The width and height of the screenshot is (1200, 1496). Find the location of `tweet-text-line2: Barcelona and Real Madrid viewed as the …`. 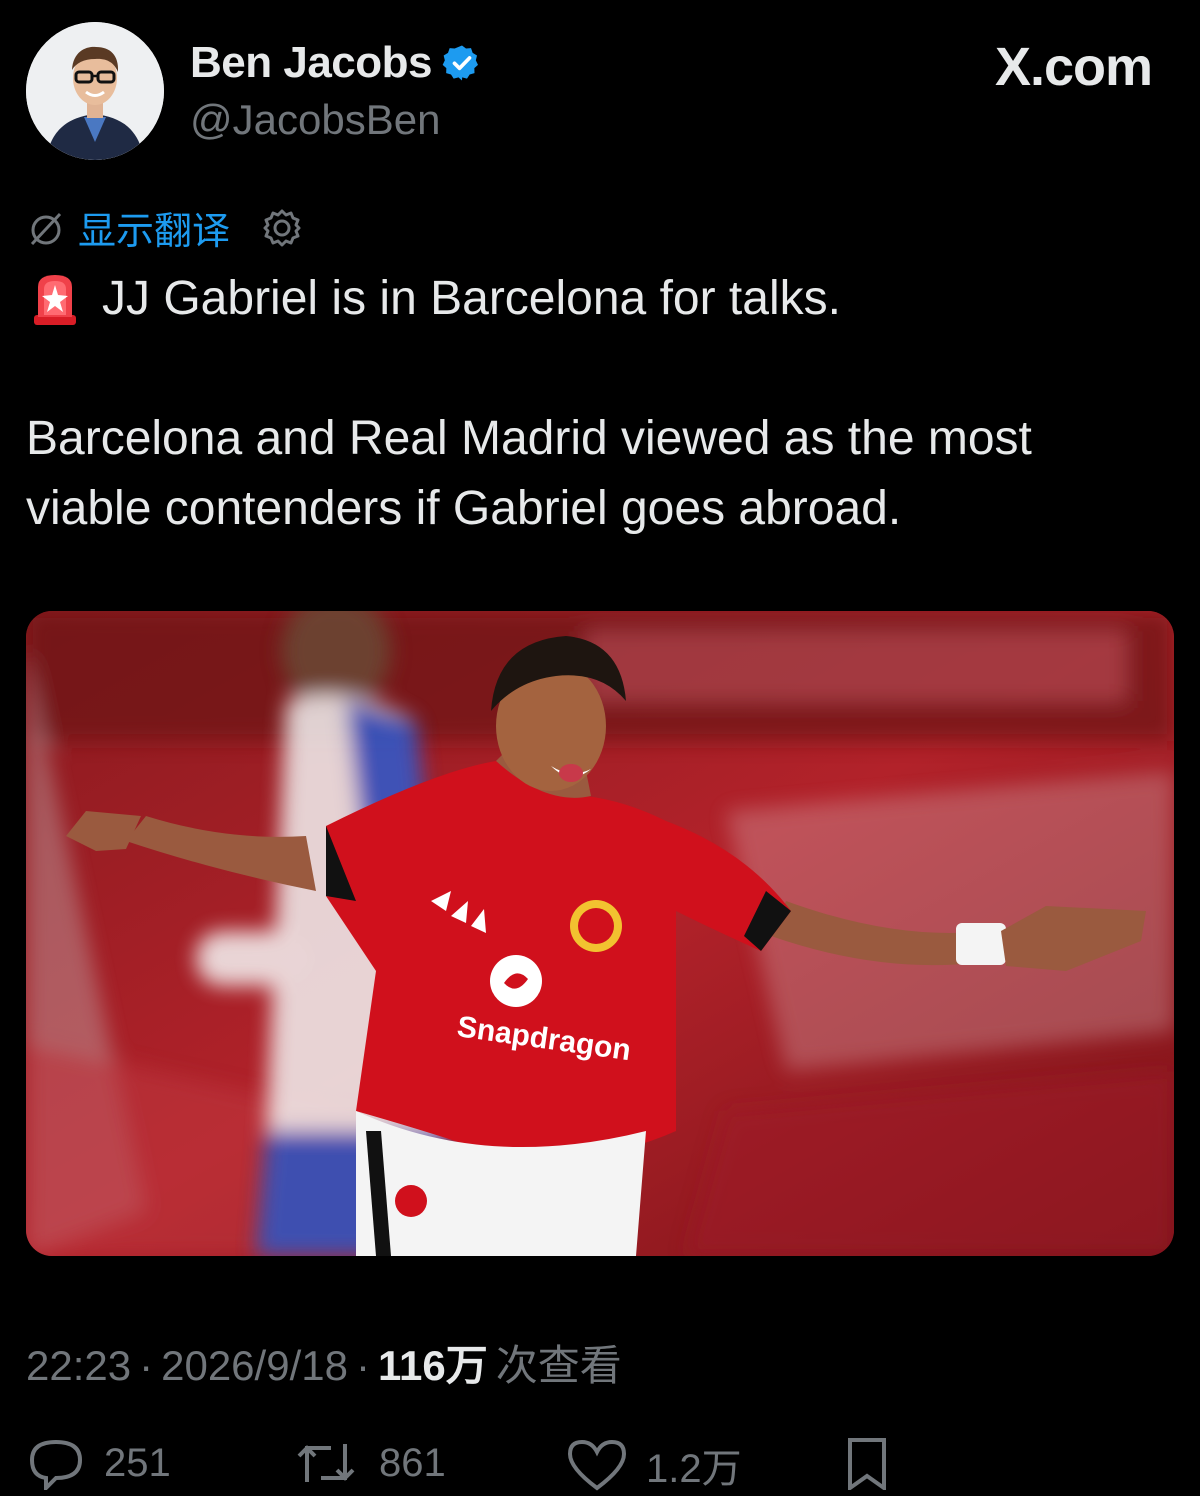

tweet-text-line2: Barcelona and Real Madrid viewed as the … is located at coordinates (529, 438).